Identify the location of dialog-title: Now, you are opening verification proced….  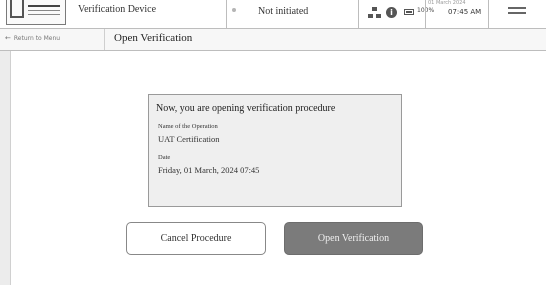
(246, 108).